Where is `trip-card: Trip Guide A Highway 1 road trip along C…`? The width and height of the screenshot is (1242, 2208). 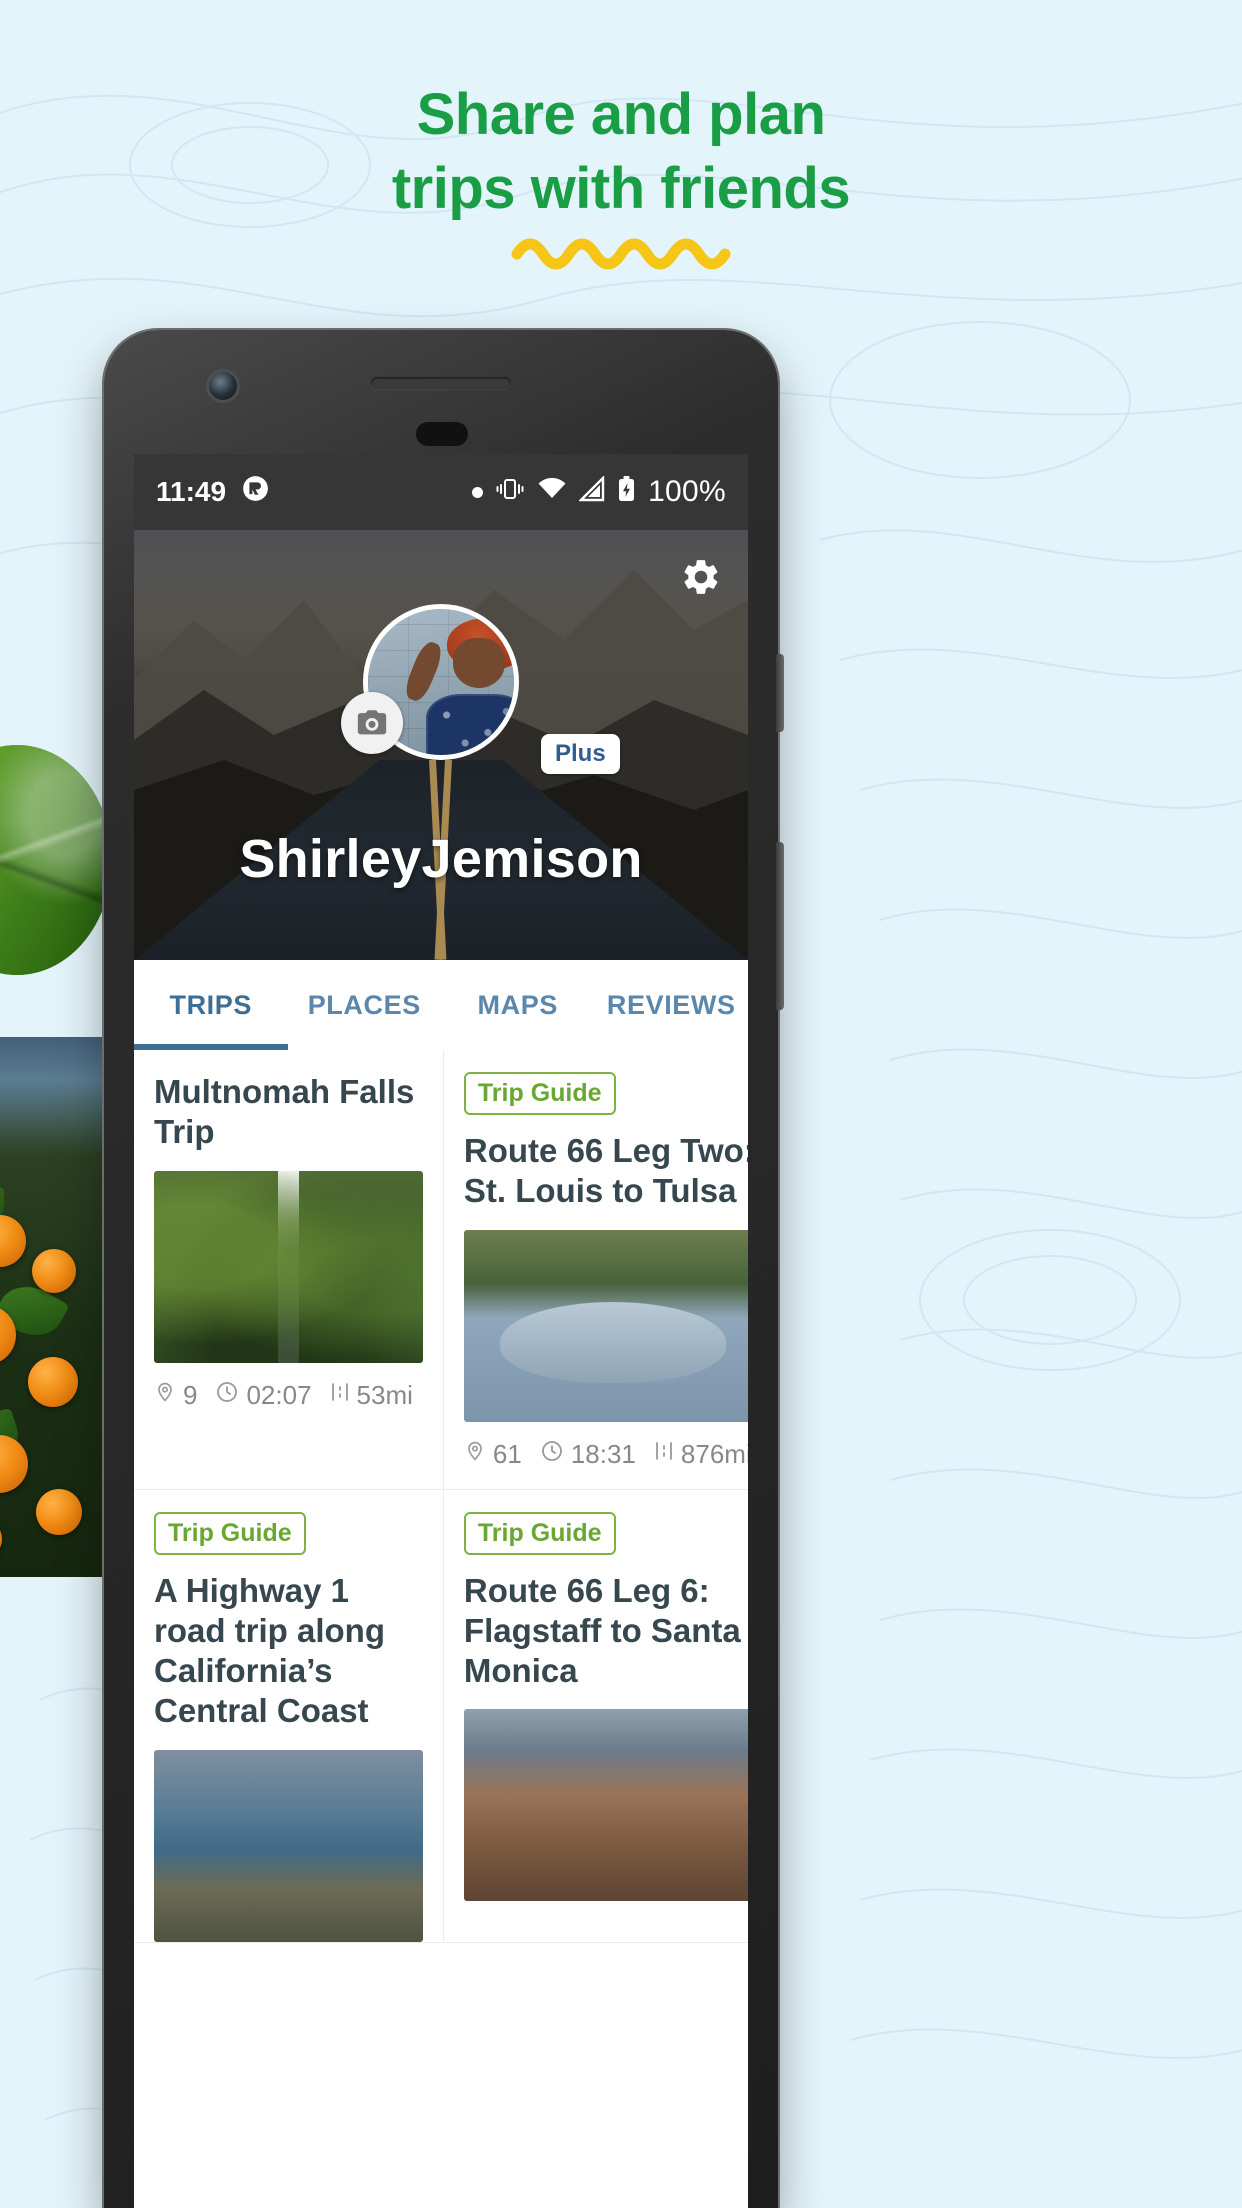 trip-card: Trip Guide A Highway 1 road trip along C… is located at coordinates (289, 1716).